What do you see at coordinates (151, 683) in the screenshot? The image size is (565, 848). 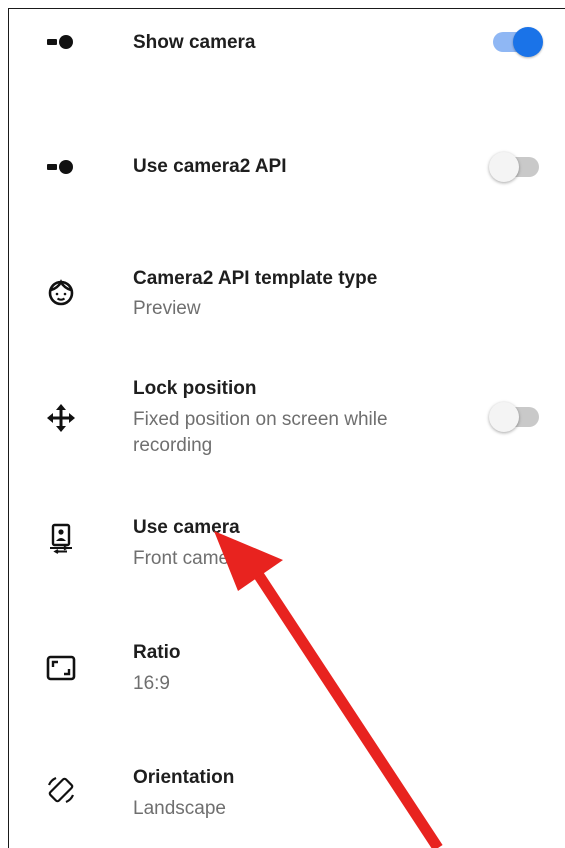 I see `setting-value: 16:9` at bounding box center [151, 683].